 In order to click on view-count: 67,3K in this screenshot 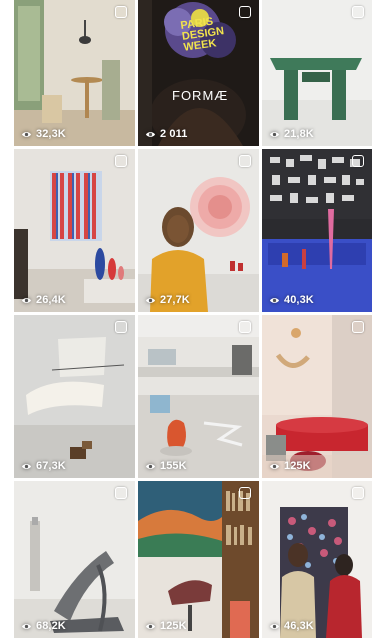, I will do `click(43, 466)`.